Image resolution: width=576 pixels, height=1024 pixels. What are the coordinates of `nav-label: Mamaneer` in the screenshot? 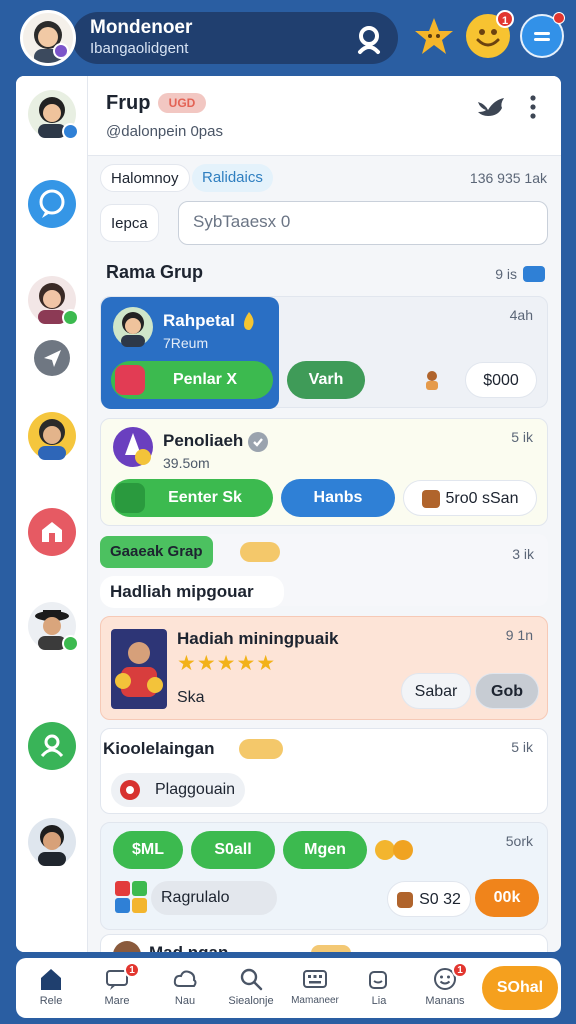 It's located at (315, 1000).